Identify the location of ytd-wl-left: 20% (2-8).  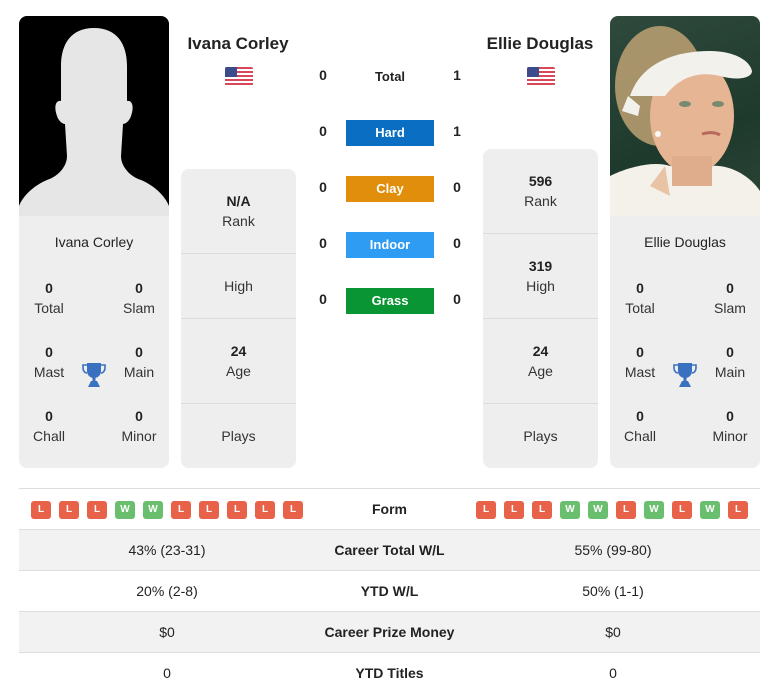
(167, 591).